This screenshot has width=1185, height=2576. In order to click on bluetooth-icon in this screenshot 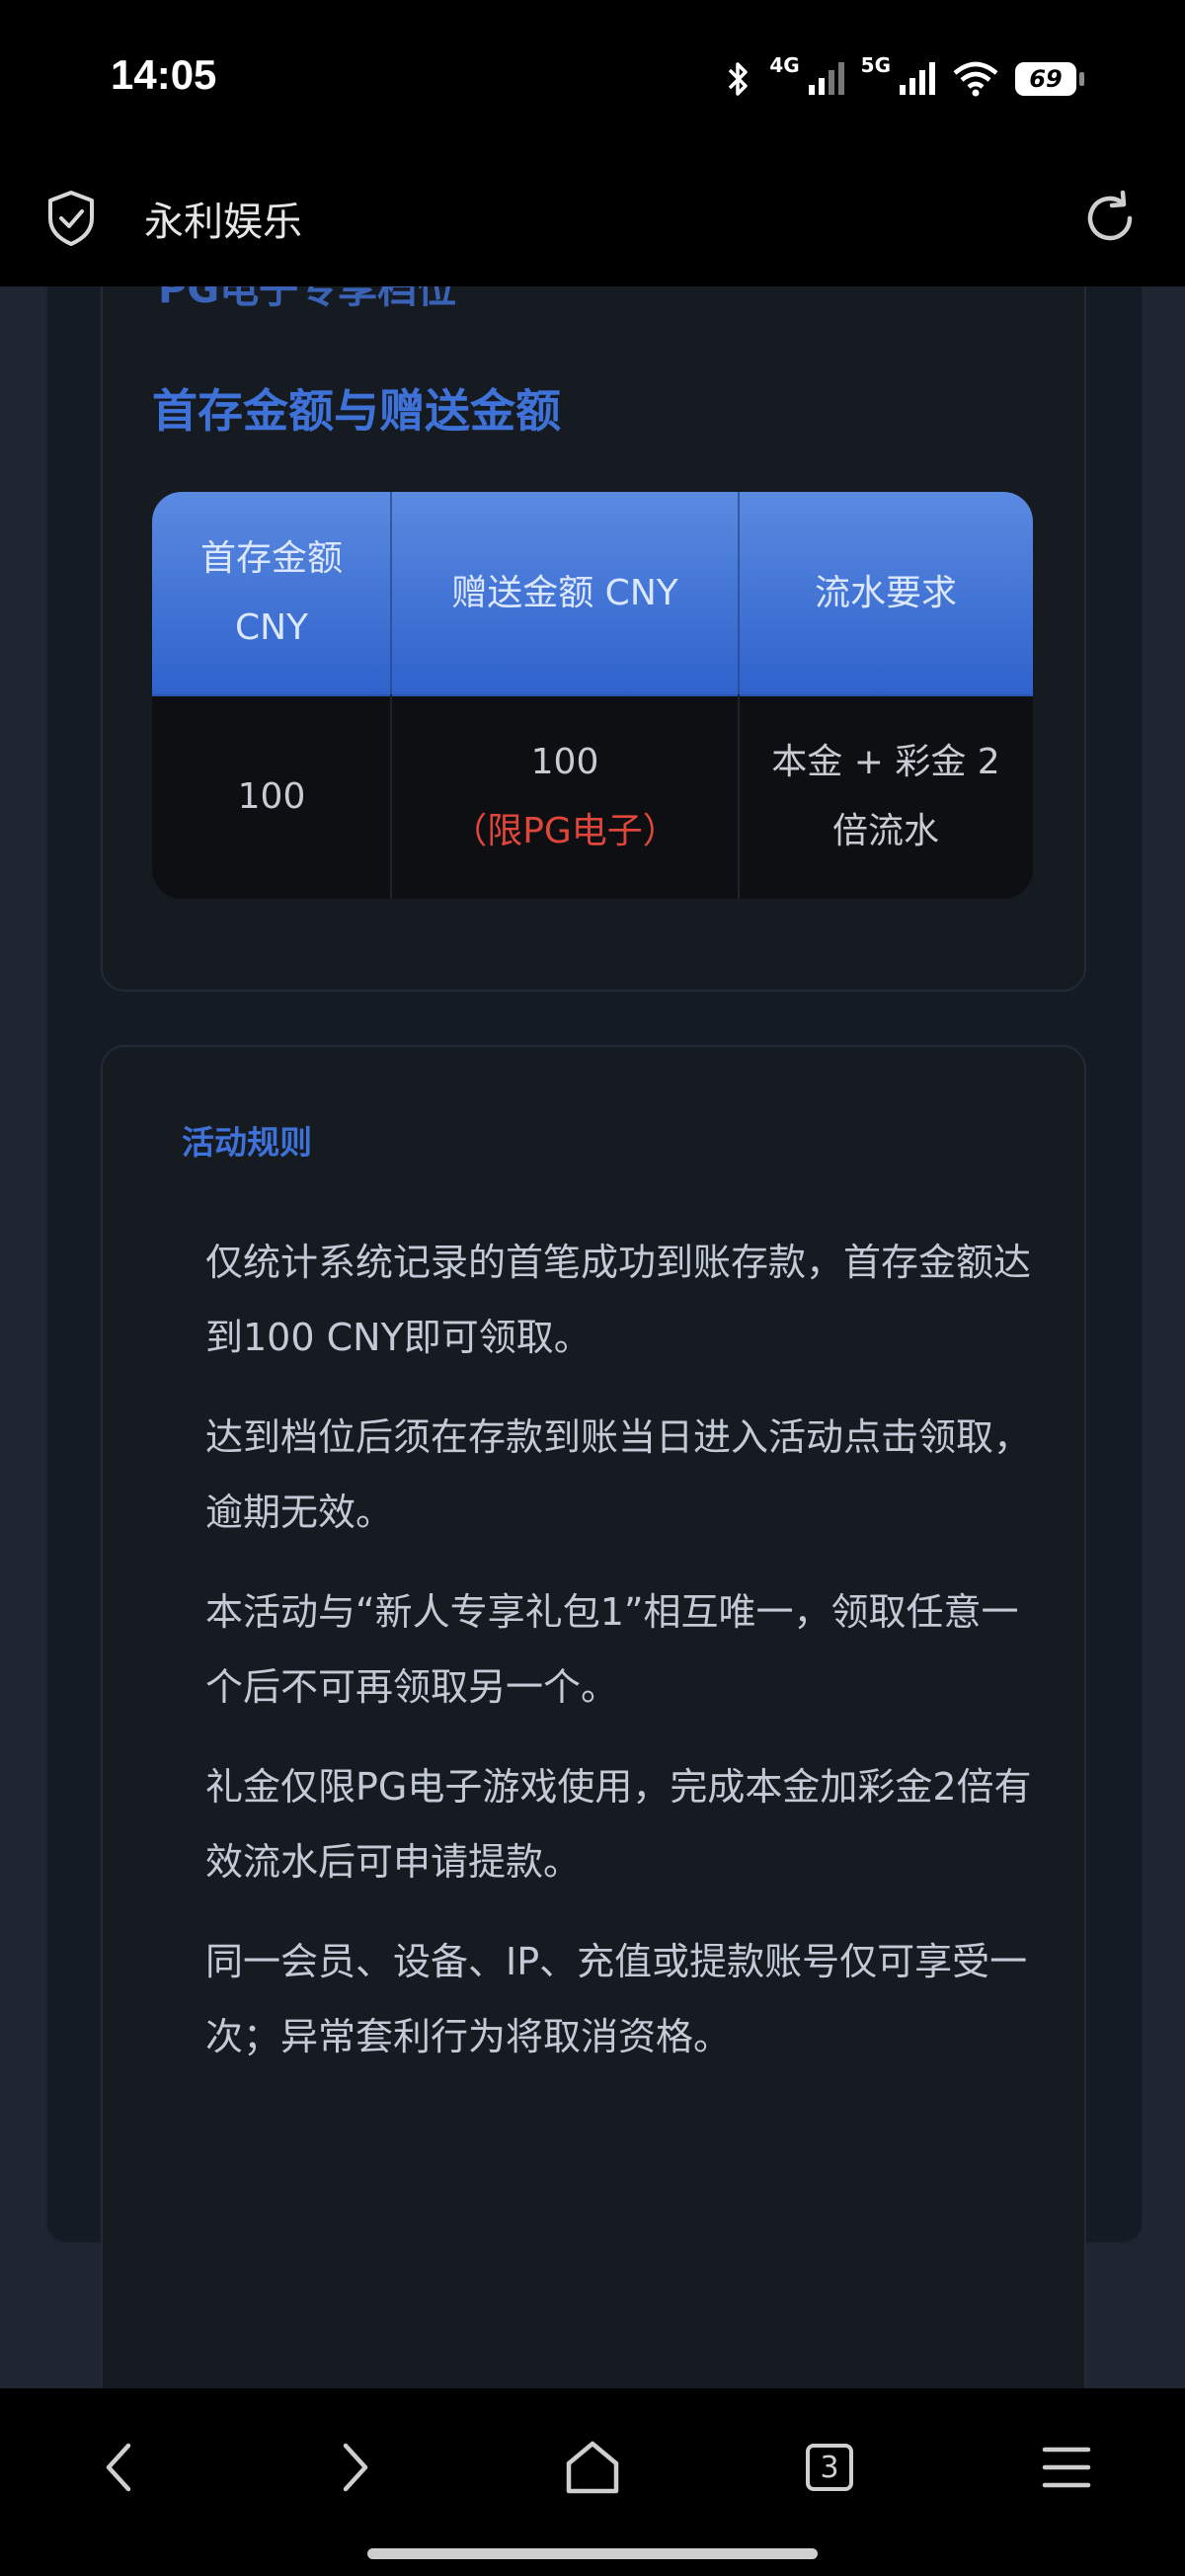, I will do `click(739, 79)`.